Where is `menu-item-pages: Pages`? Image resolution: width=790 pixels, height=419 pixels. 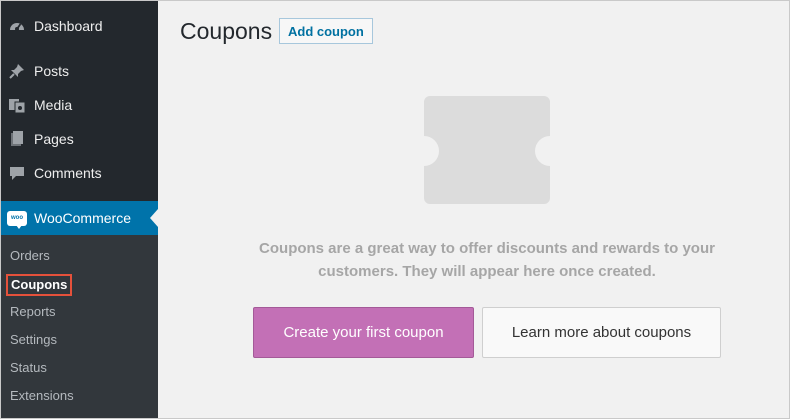
menu-item-pages: Pages is located at coordinates (79, 139).